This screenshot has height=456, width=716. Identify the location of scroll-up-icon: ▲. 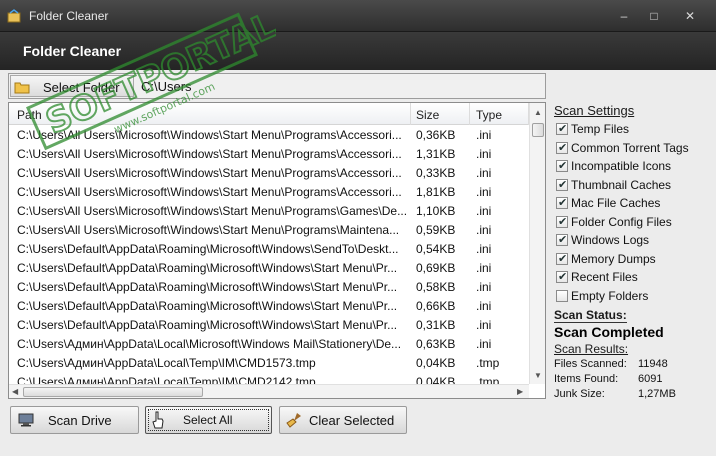
(538, 112).